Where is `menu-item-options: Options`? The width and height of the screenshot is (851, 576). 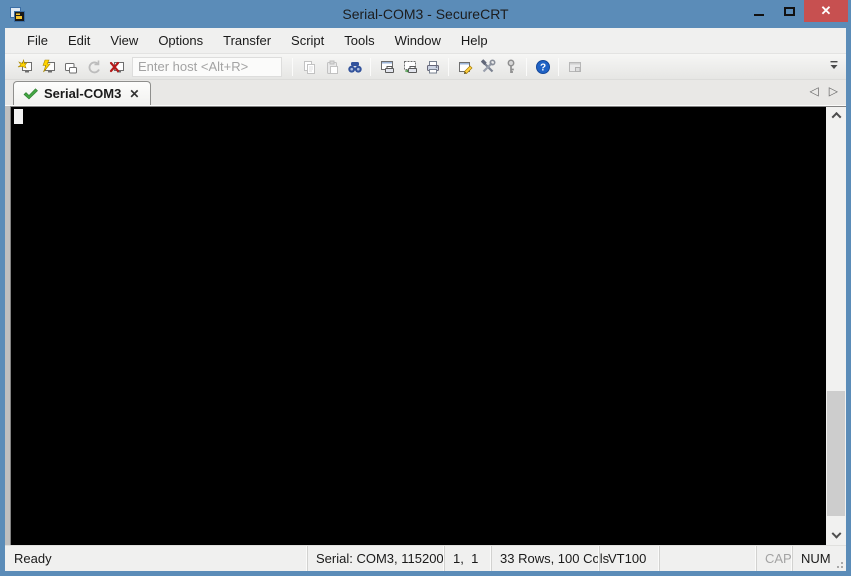 menu-item-options: Options is located at coordinates (180, 40).